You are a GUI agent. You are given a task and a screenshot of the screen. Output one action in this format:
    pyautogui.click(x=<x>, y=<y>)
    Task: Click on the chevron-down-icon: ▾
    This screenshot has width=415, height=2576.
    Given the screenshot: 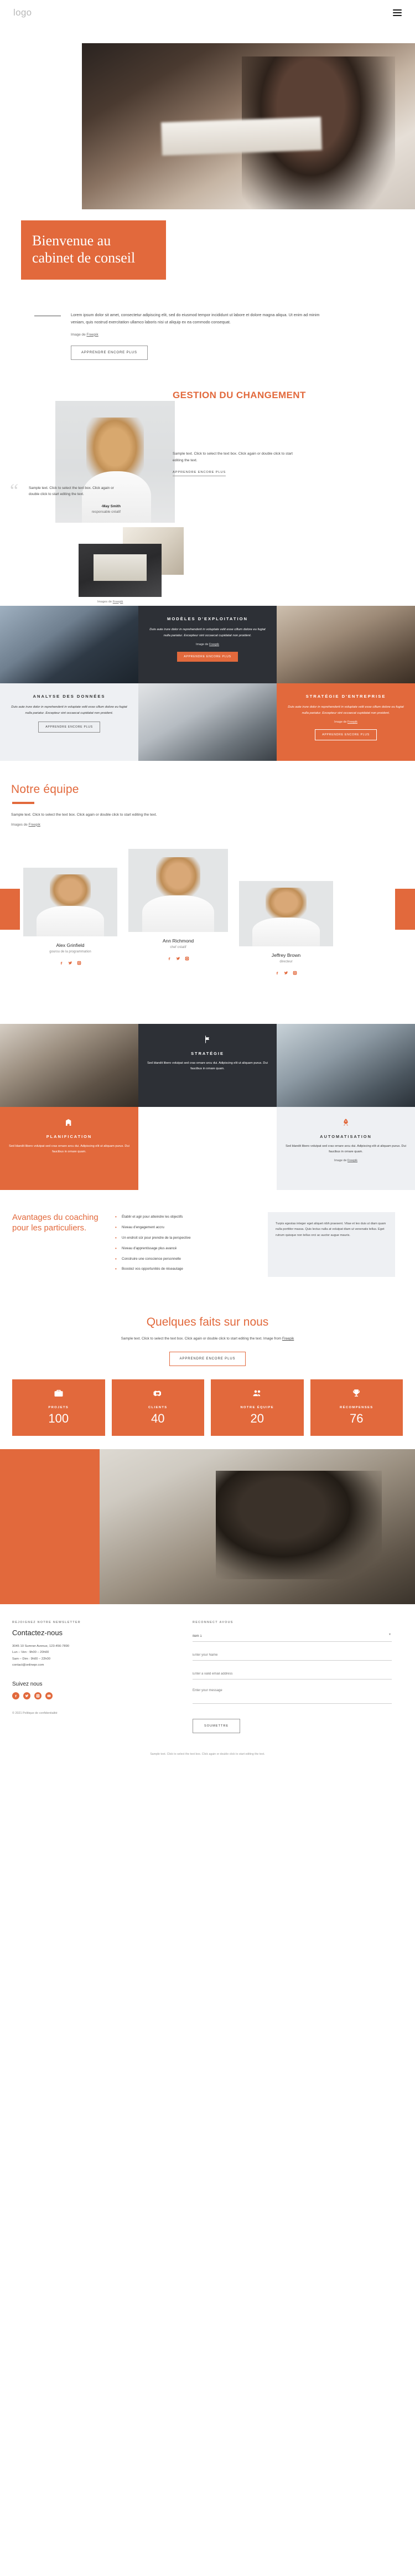 What is the action you would take?
    pyautogui.click(x=390, y=1634)
    